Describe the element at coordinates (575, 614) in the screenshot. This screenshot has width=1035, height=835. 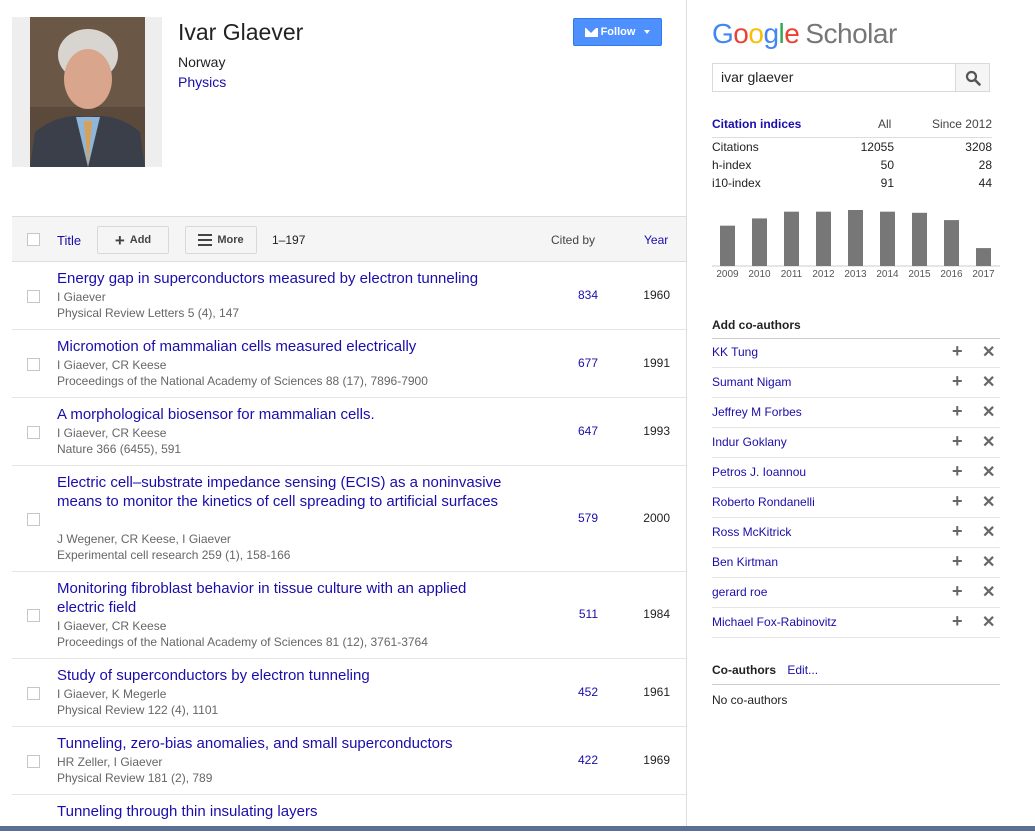
I see `article-cited-by: 511` at that location.